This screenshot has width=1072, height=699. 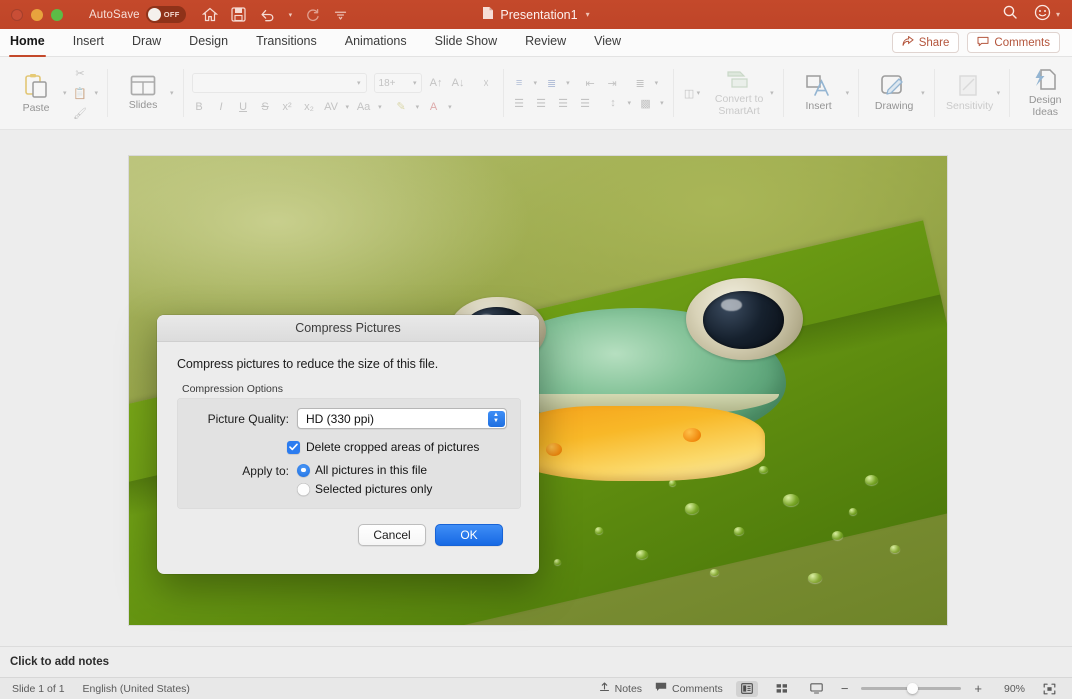 I want to click on tab-animations: Animations, so click(x=376, y=42).